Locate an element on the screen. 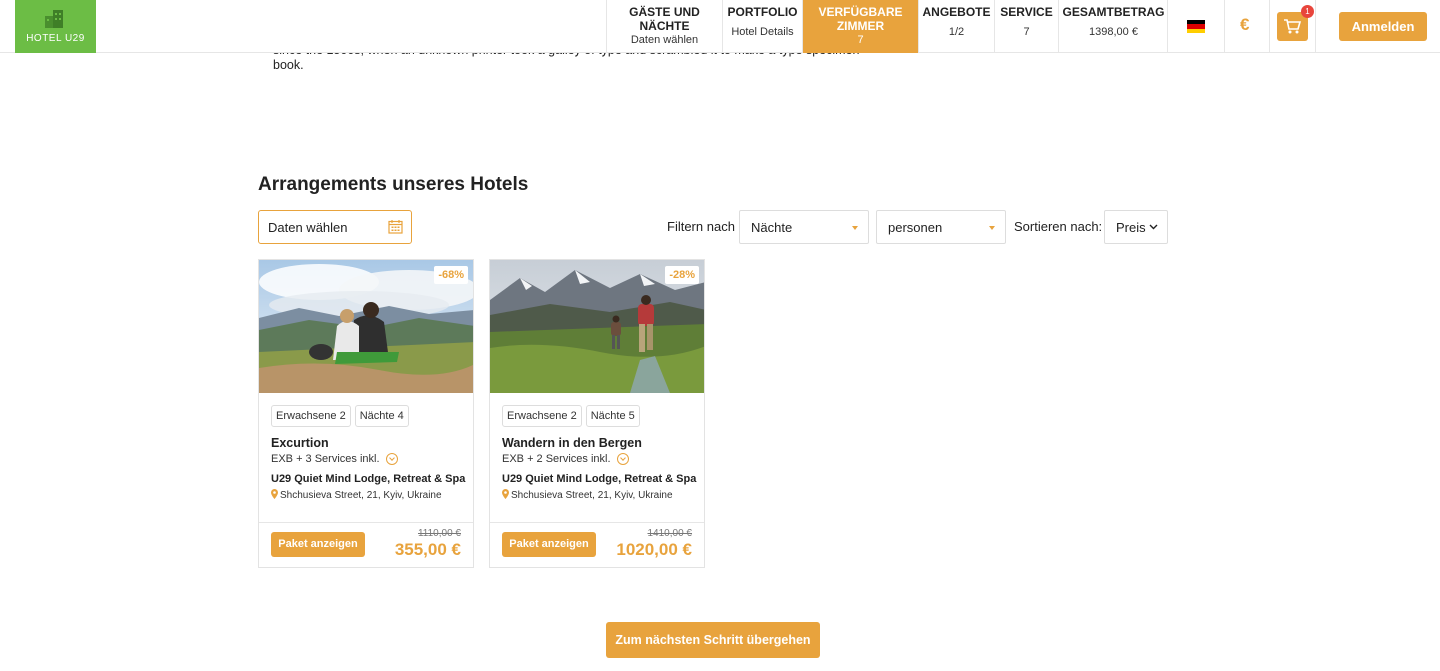 This screenshot has width=1440, height=671. old-price: 1410,00 € is located at coordinates (670, 533).